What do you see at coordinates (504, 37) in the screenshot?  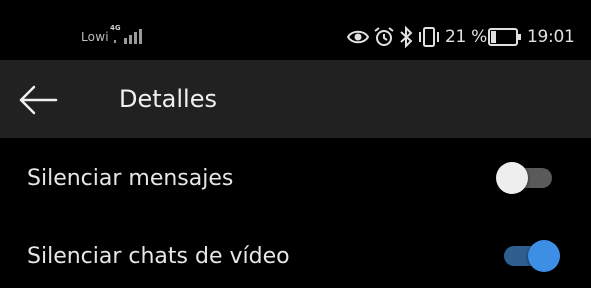 I see `battery-icon` at bounding box center [504, 37].